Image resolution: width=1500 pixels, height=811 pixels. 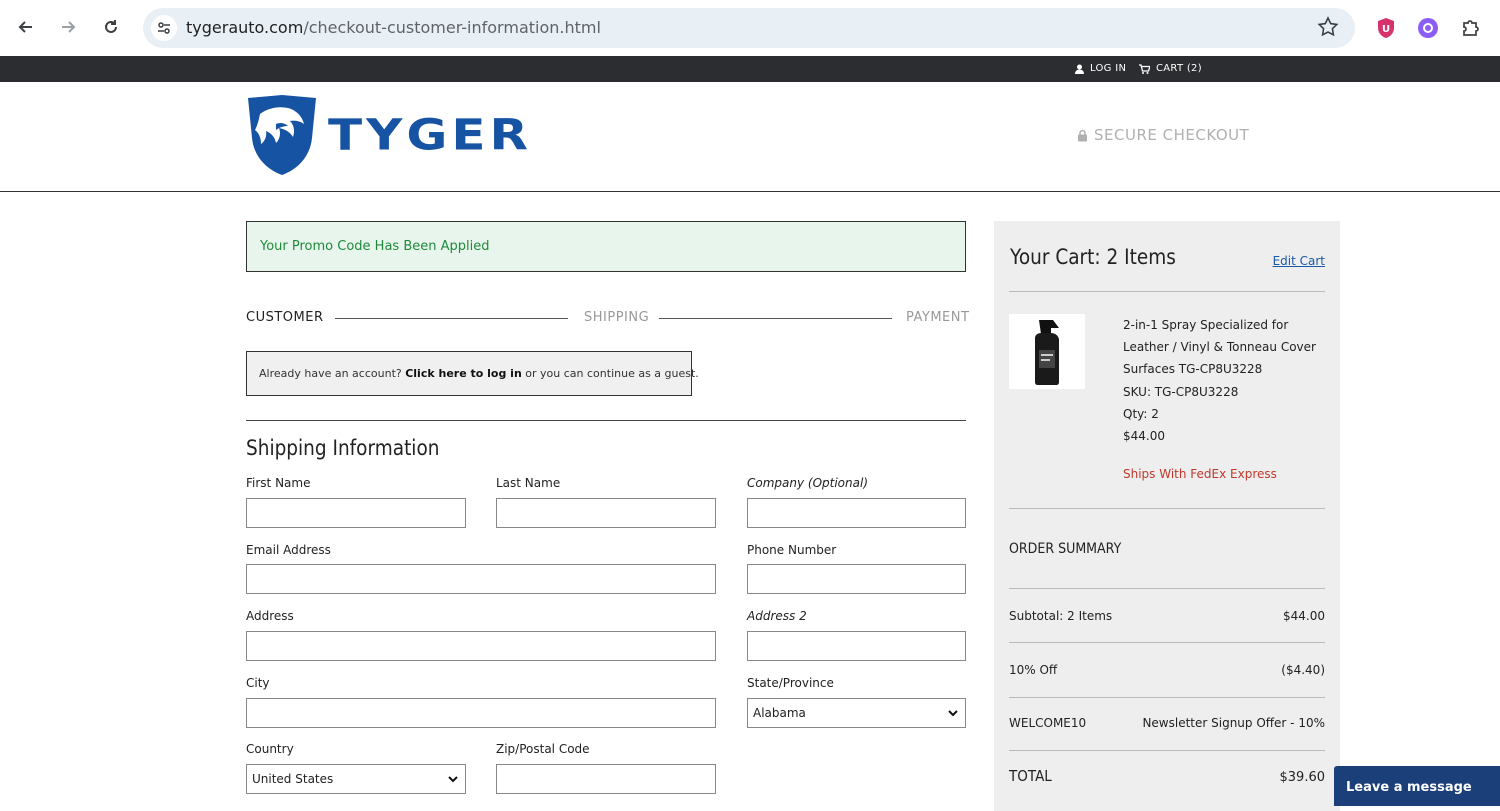 What do you see at coordinates (258, 683) in the screenshot?
I see `city-label: City` at bounding box center [258, 683].